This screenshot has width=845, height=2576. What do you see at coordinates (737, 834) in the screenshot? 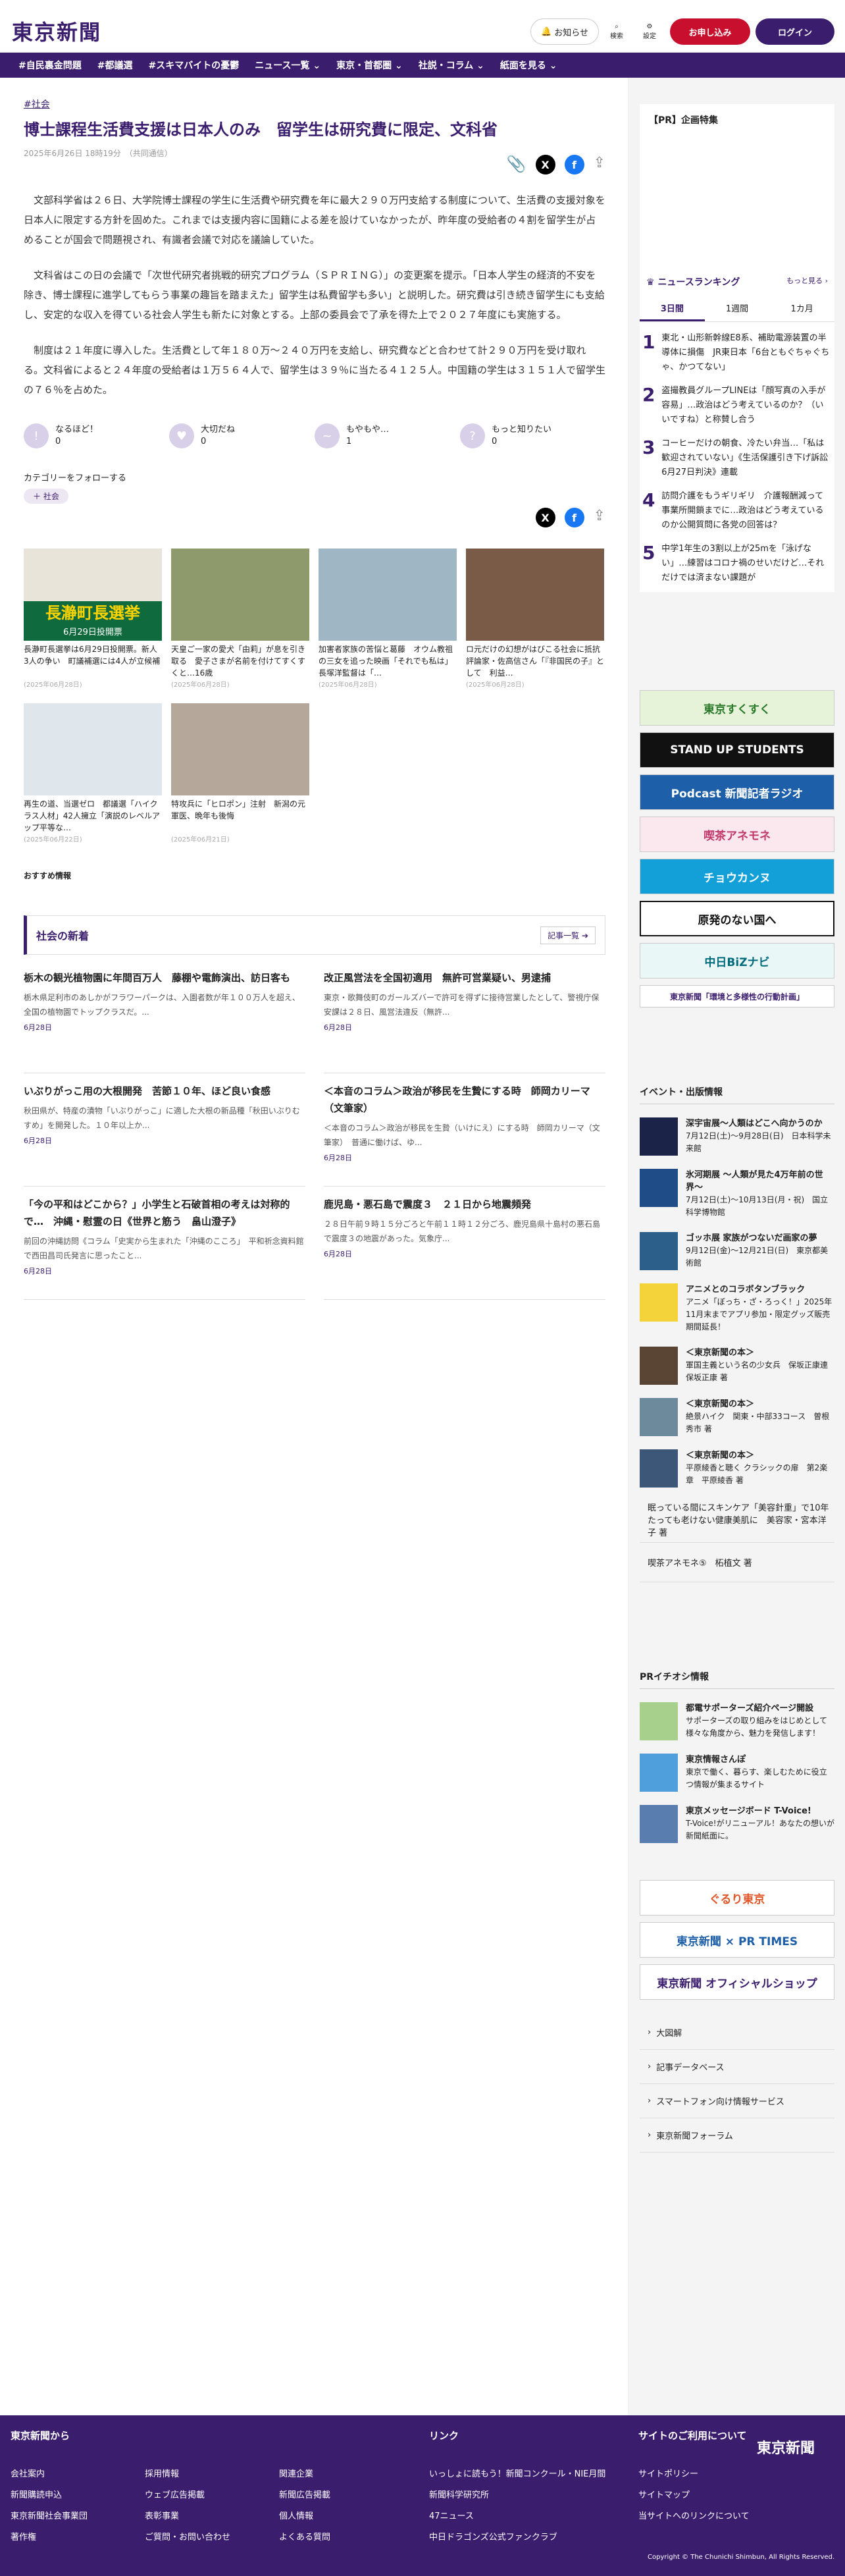
I see `banner: 喫茶アネモネ` at bounding box center [737, 834].